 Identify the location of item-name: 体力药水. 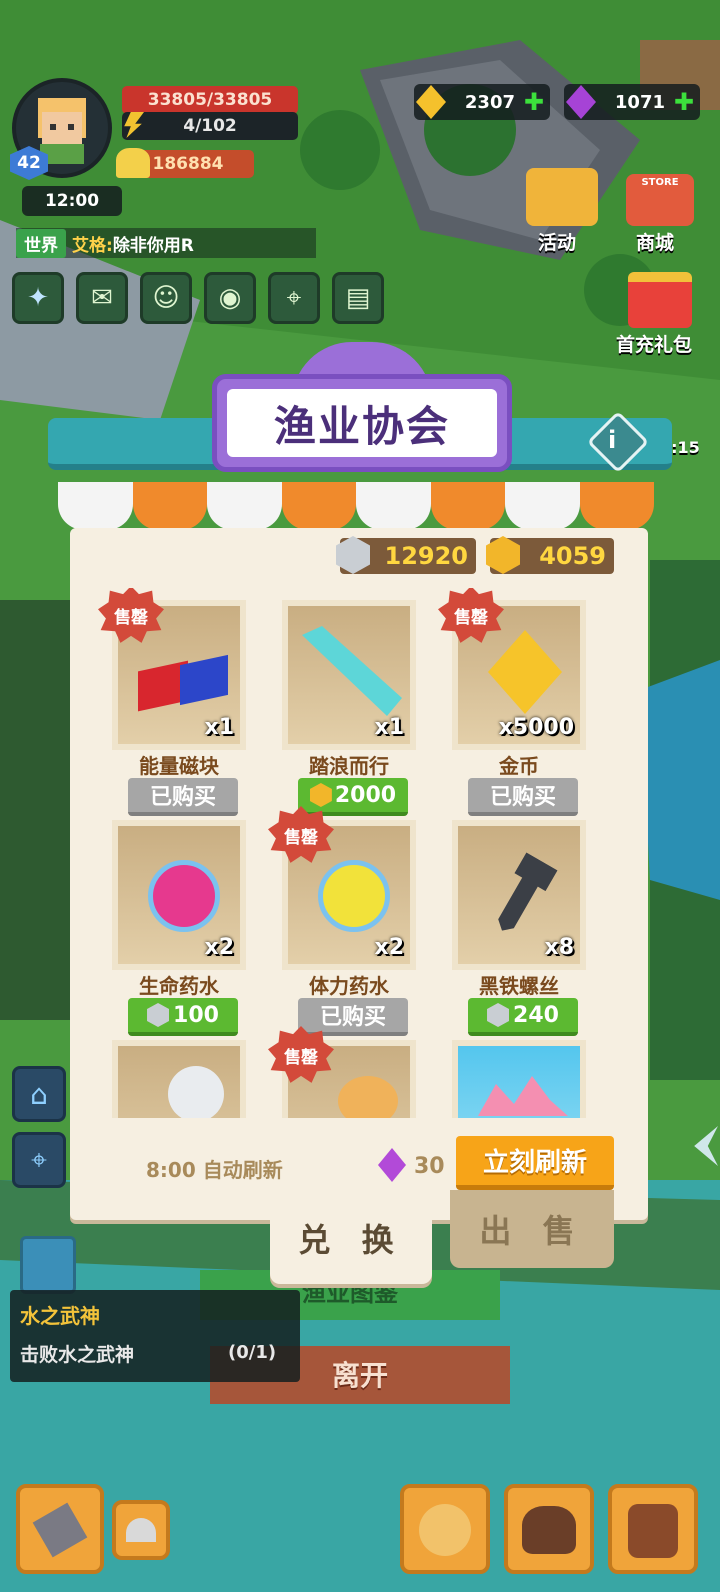
(349, 986).